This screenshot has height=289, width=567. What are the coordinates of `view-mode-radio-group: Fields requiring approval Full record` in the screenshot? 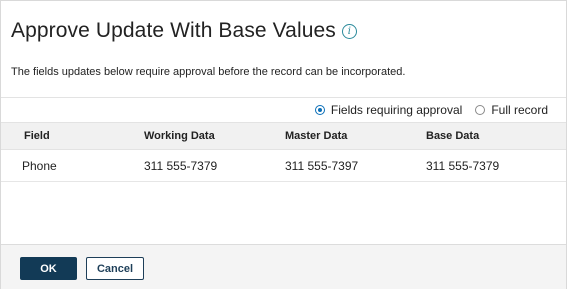 It's located at (425, 110).